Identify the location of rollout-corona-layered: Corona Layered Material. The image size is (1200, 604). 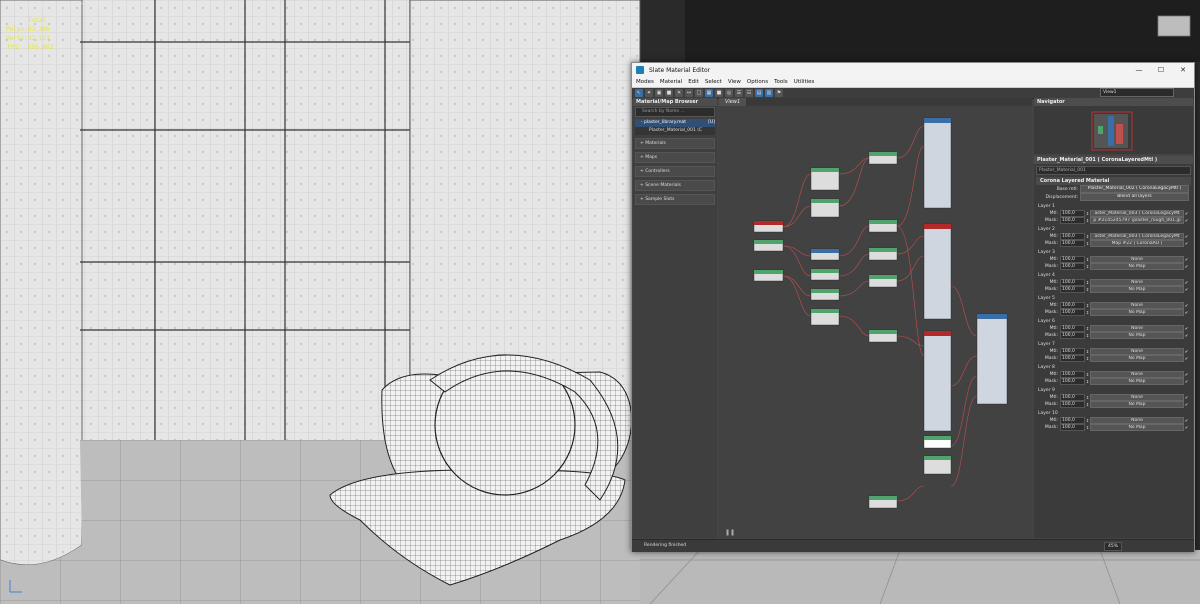
(1113, 181).